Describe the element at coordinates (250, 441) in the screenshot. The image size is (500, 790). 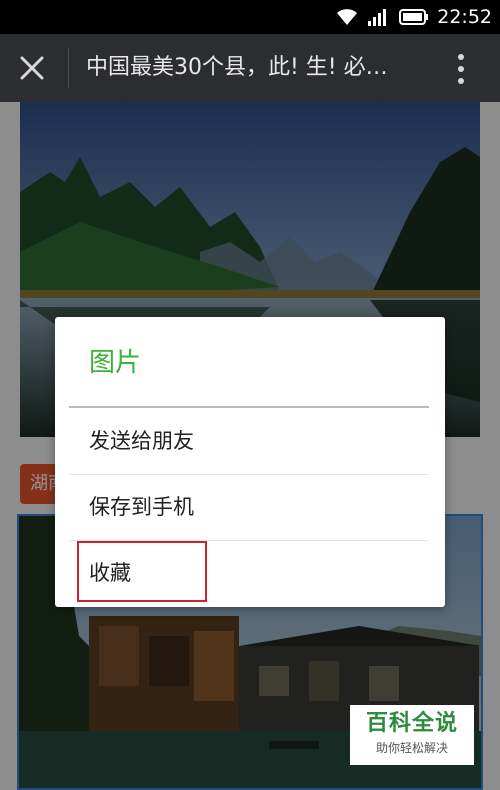
I see `menu-item-send-to-friend: 发送给朋友` at that location.